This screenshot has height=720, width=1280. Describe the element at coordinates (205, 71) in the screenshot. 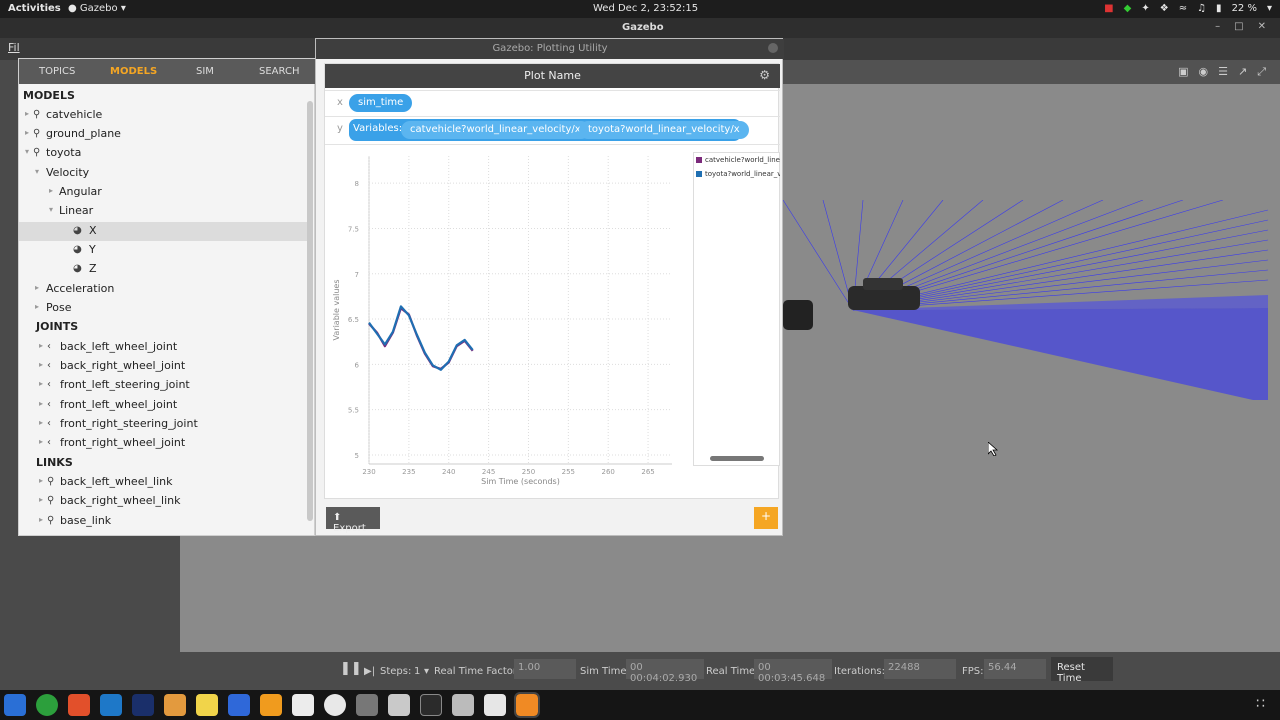

I see `tab-sim: SIM` at that location.